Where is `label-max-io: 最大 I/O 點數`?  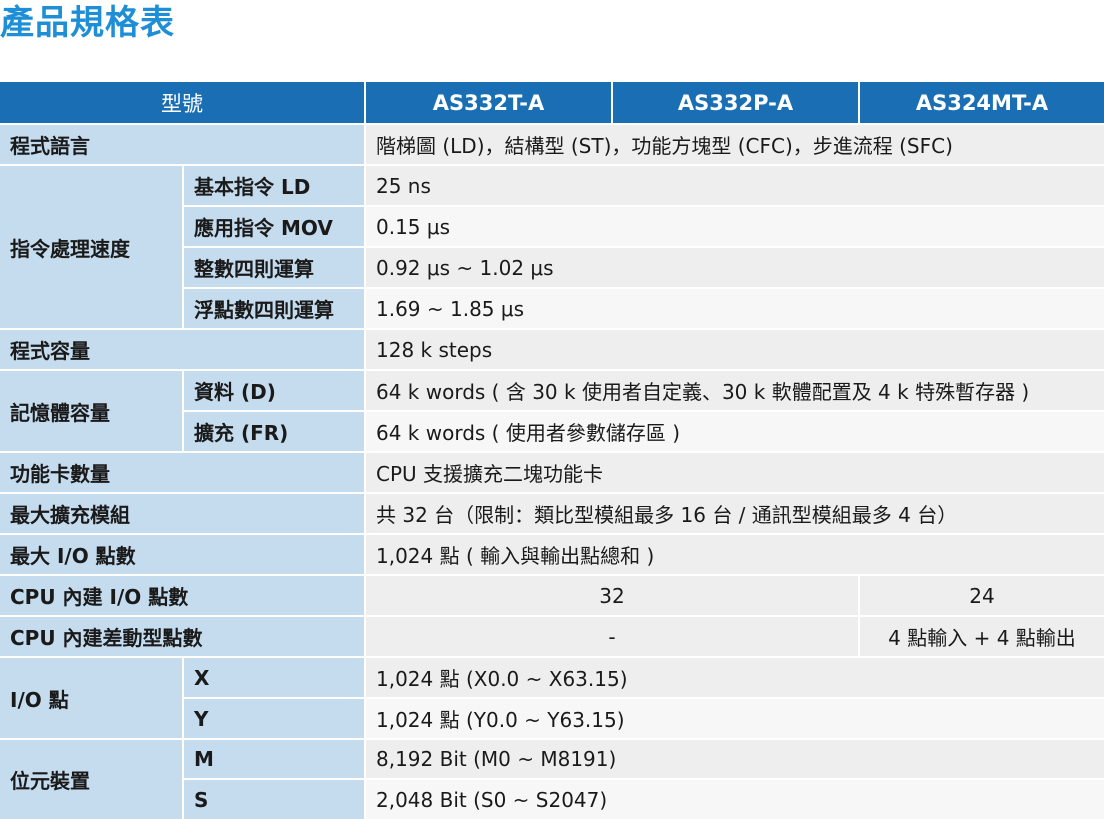
label-max-io: 最大 I/O 點數 is located at coordinates (182, 554).